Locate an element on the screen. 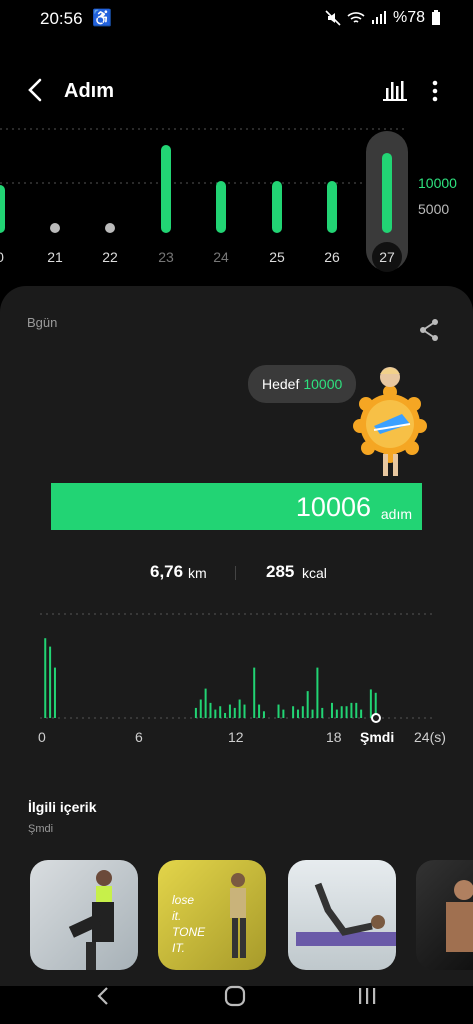 This screenshot has height=1024, width=473. back-arrow-icon is located at coordinates (36, 90).